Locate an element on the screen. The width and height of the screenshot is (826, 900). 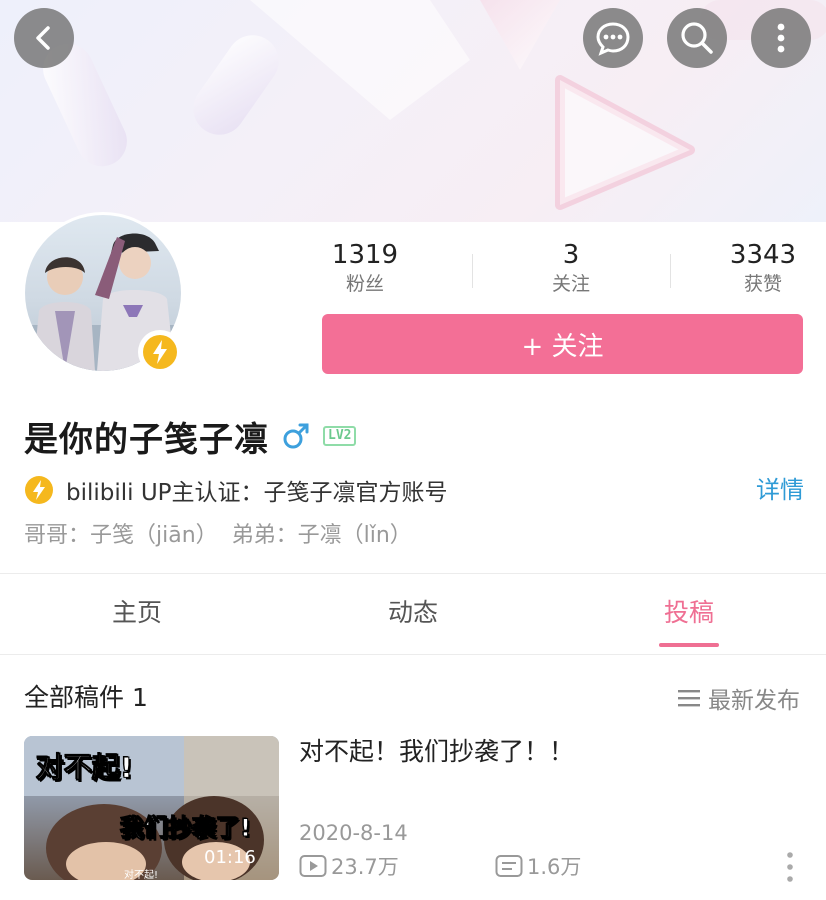
tab-home: 主页 is located at coordinates (137, 613).